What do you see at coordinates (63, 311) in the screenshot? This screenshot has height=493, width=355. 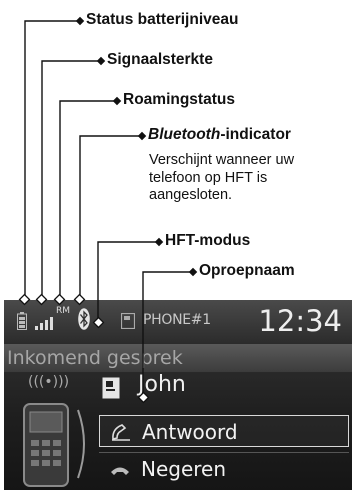 I see `roaming-indicator: RM` at bounding box center [63, 311].